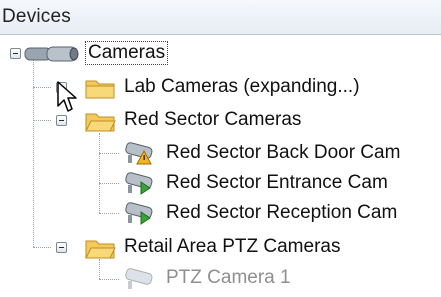 This screenshot has height=297, width=441. What do you see at coordinates (139, 153) in the screenshot?
I see `camera-warning-icon` at bounding box center [139, 153].